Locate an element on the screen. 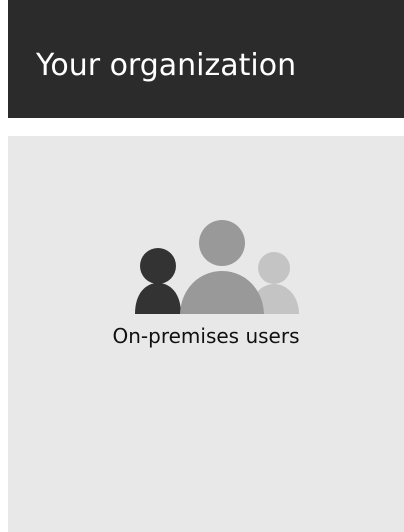  organization-title: Your organization is located at coordinates (166, 65).